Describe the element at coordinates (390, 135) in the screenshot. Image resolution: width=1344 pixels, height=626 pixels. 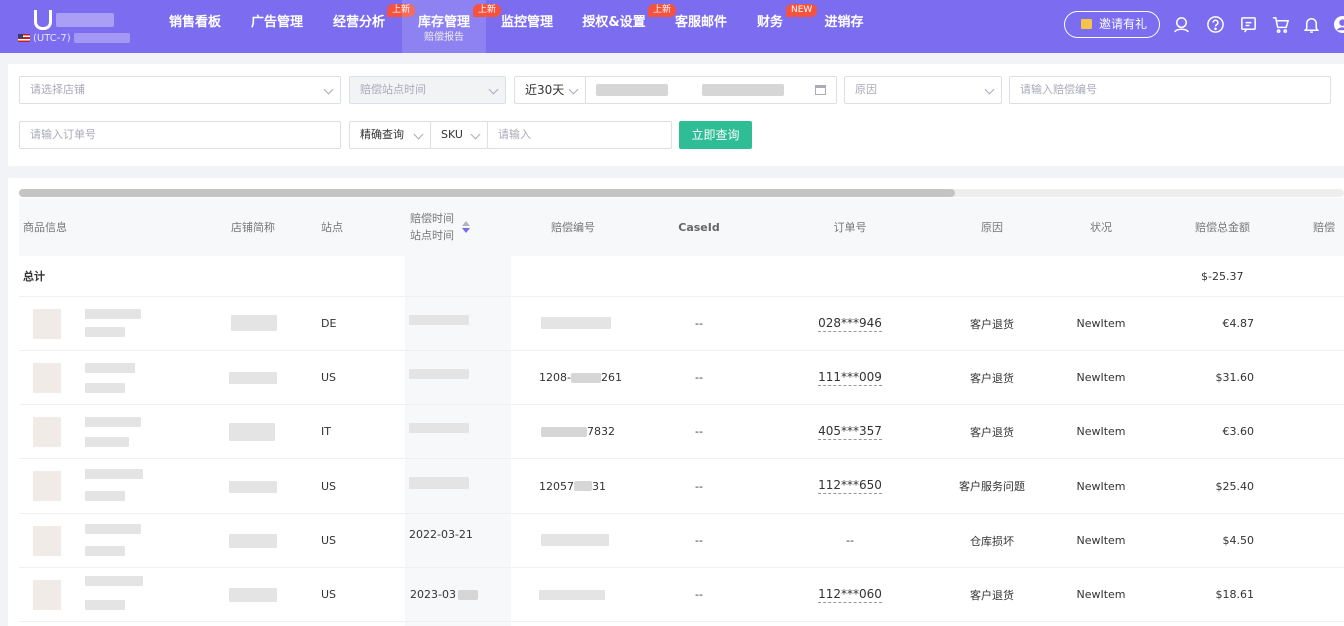
I see `match-mode-select: 精确查询` at that location.